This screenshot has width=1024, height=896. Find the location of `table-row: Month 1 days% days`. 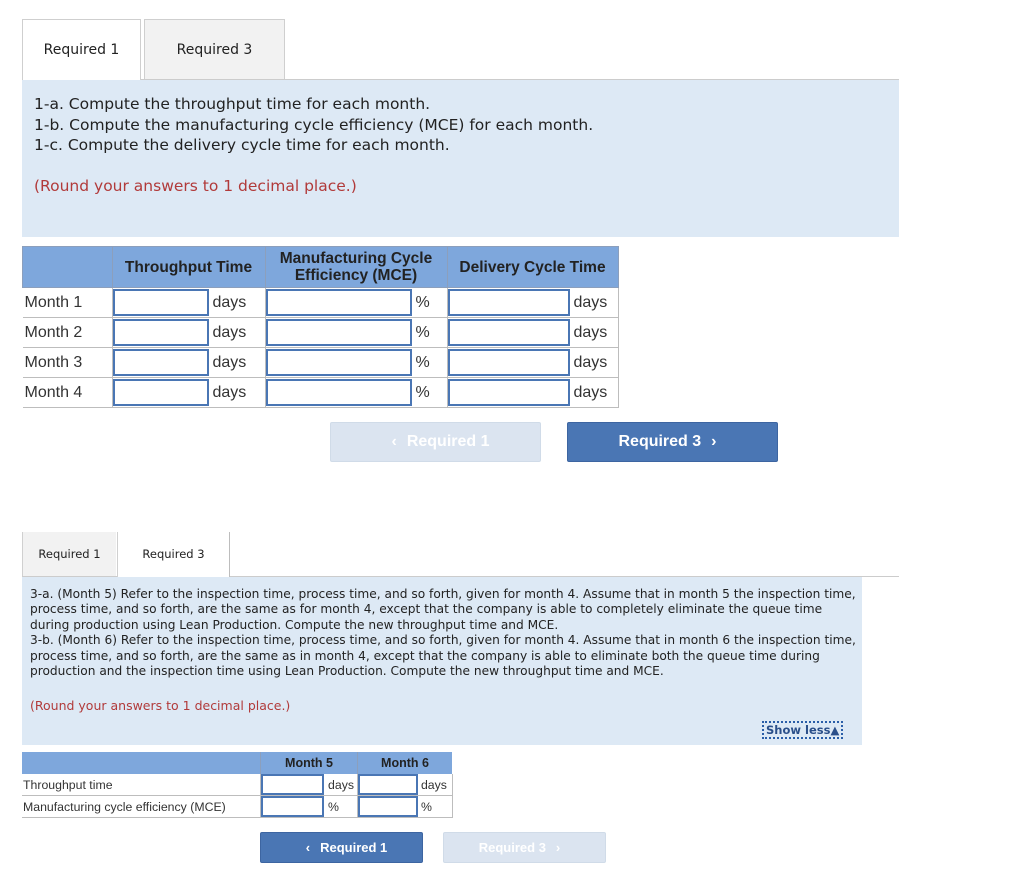

table-row: Month 1 days% days is located at coordinates (320, 302).